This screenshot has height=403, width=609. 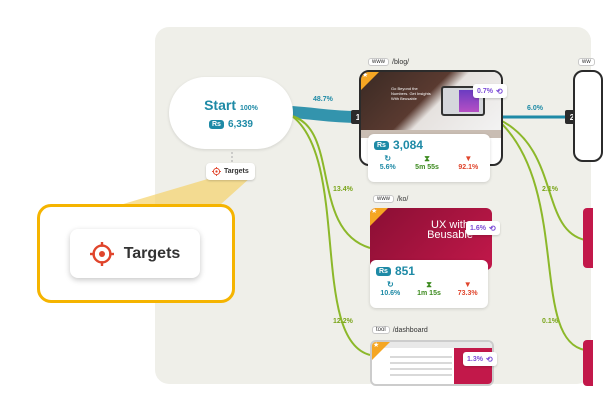 I want to click on flow-percent-blog-dash: 0.1%, so click(x=550, y=321).